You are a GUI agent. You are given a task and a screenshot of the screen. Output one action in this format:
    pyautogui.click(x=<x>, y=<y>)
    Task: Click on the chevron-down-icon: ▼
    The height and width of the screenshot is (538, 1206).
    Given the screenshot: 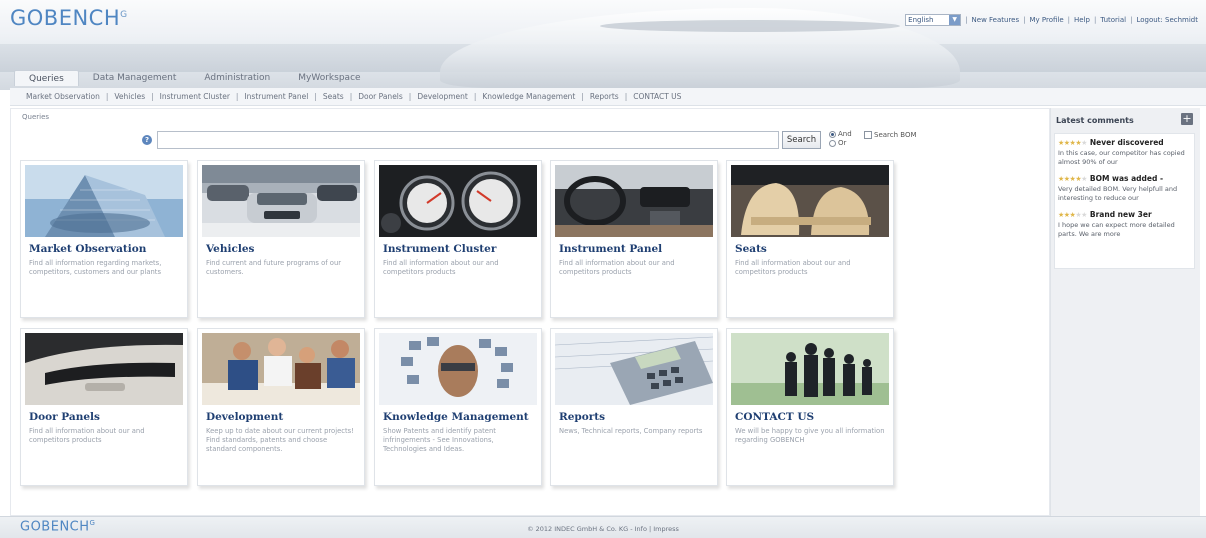 What is the action you would take?
    pyautogui.click(x=955, y=20)
    